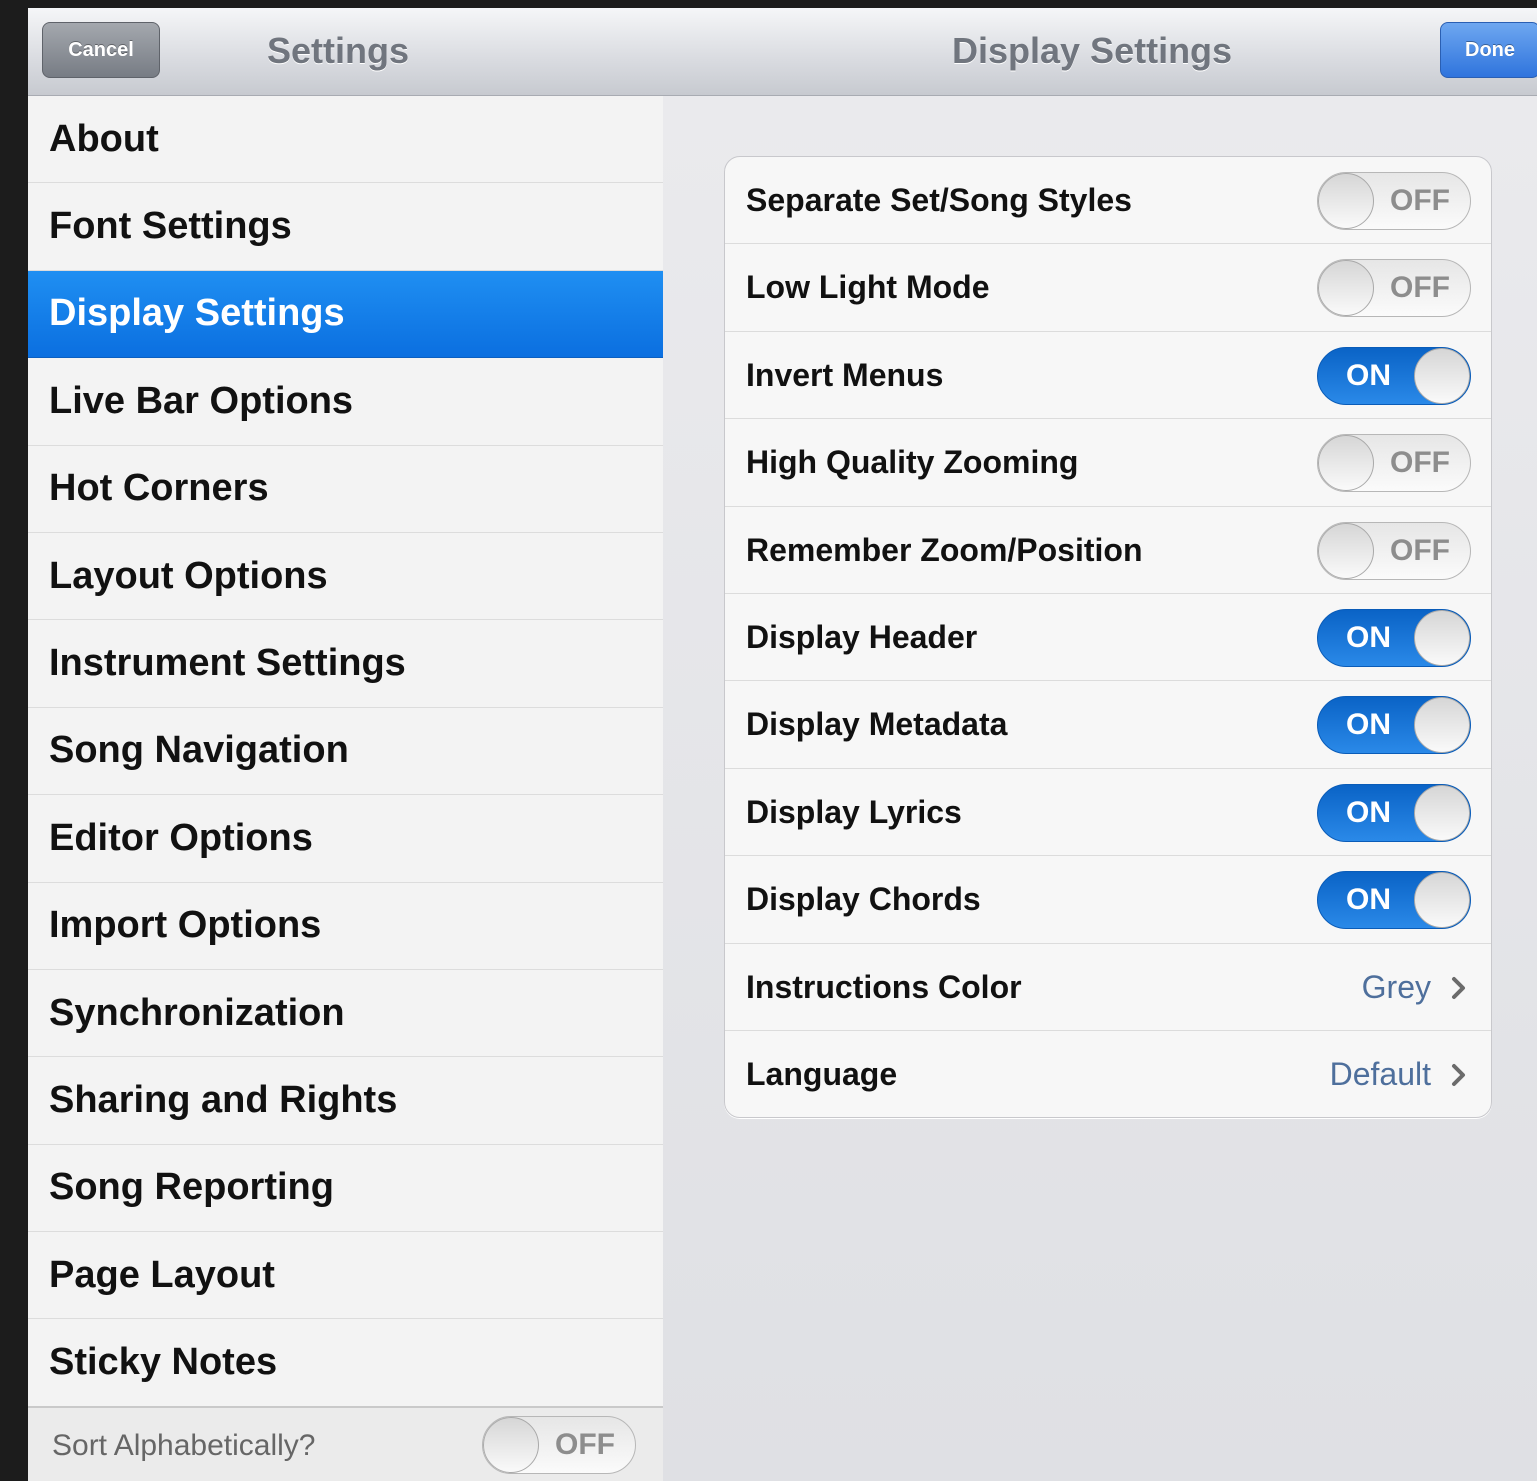 The height and width of the screenshot is (1481, 1537). What do you see at coordinates (345, 140) in the screenshot?
I see `sidebar-item-about: About` at bounding box center [345, 140].